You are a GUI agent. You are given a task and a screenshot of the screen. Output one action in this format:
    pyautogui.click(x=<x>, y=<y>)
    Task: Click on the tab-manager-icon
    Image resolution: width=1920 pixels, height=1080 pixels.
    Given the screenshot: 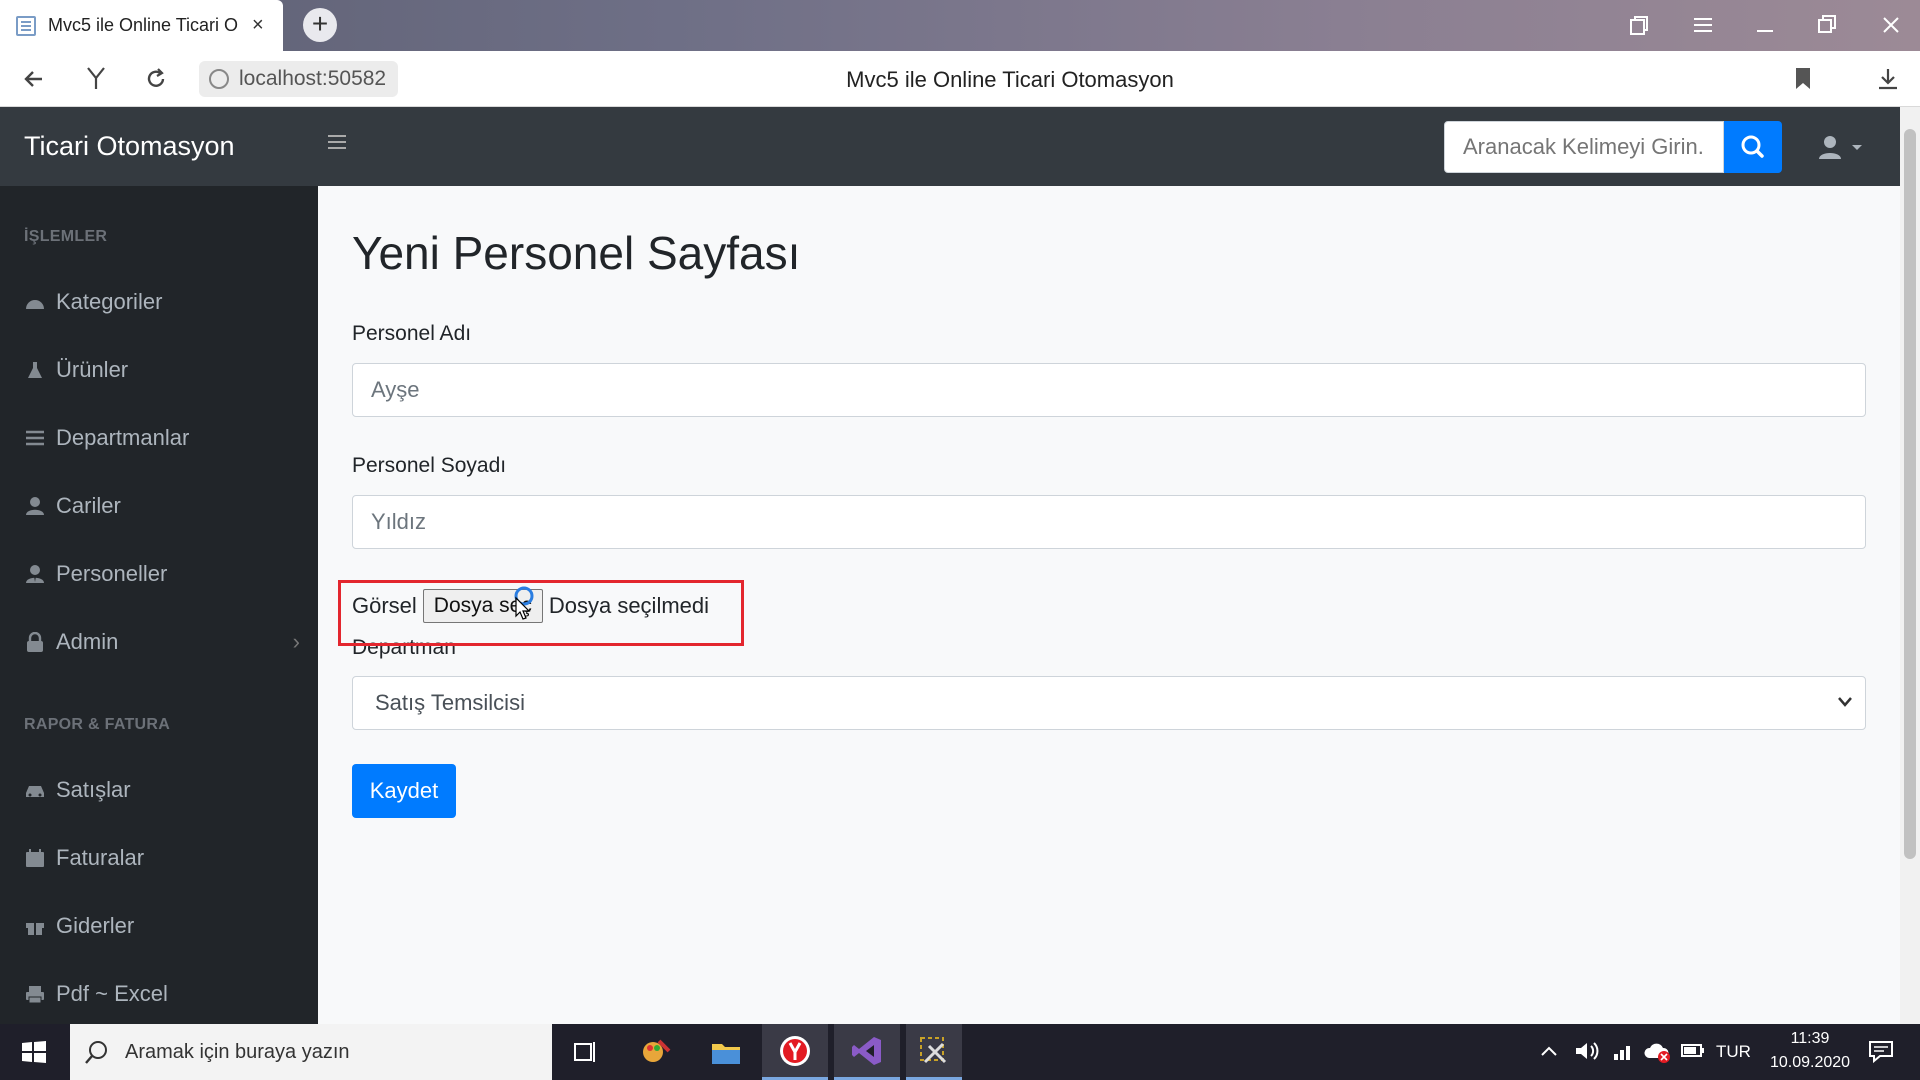 What is the action you would take?
    pyautogui.click(x=1639, y=25)
    